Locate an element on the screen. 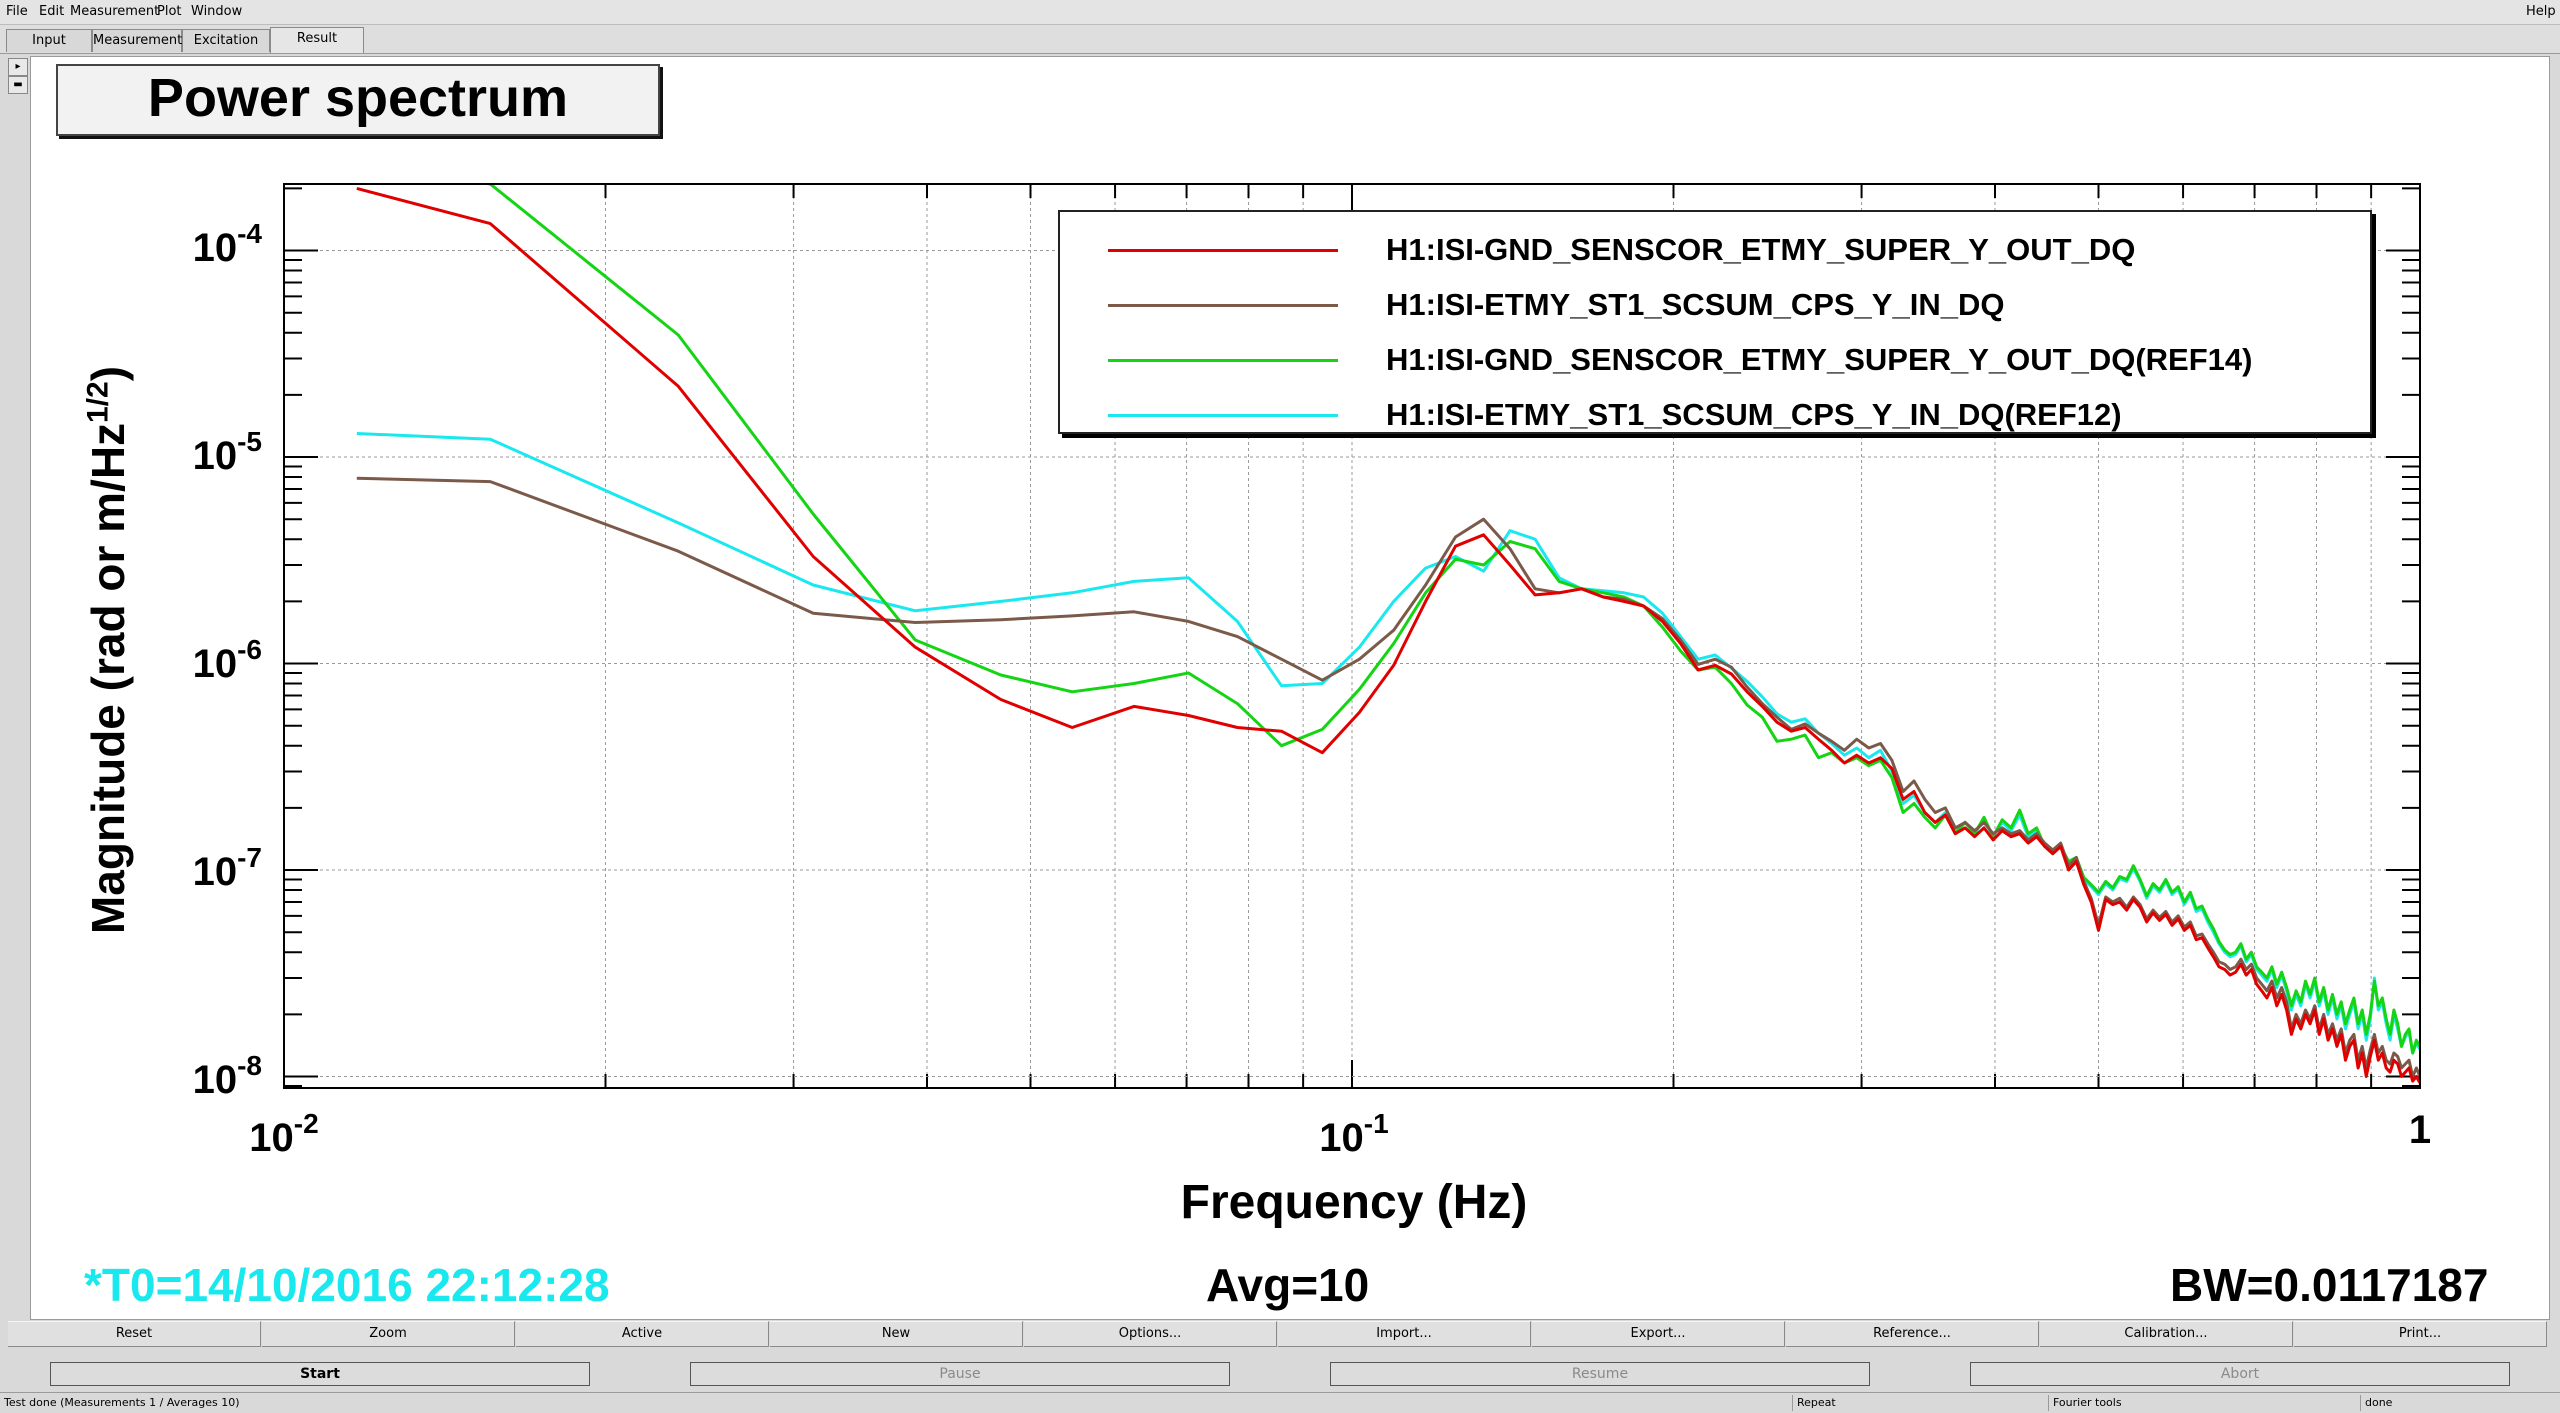 Image resolution: width=2560 pixels, height=1413 pixels. y-tick-label: 10-4 is located at coordinates (227, 244).